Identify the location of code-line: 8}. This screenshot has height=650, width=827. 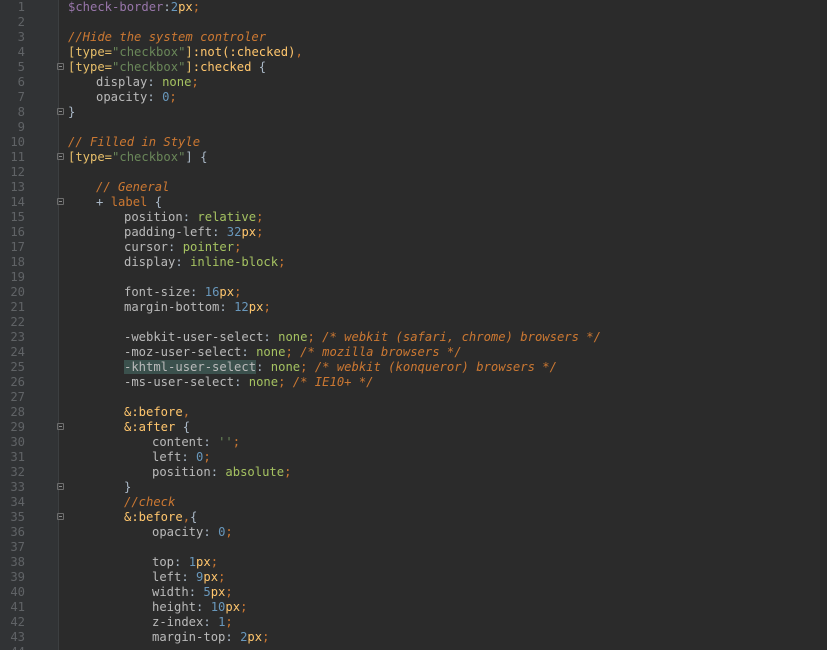
(413, 112).